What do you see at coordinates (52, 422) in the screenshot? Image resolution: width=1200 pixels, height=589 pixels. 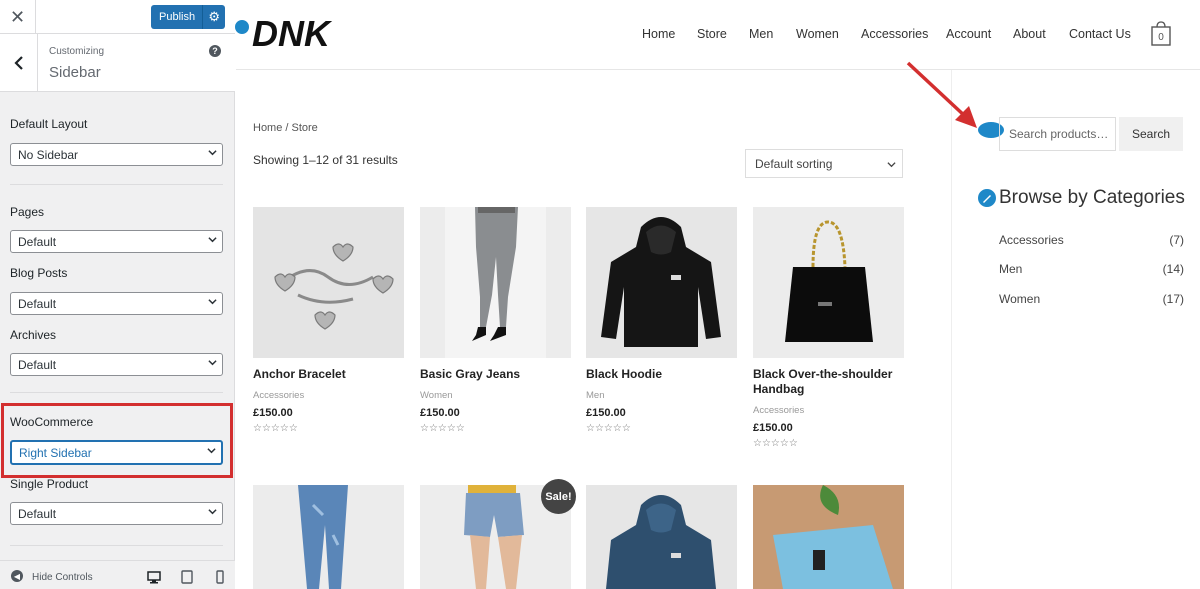 I see `woocommerce-label: WooCommerce` at bounding box center [52, 422].